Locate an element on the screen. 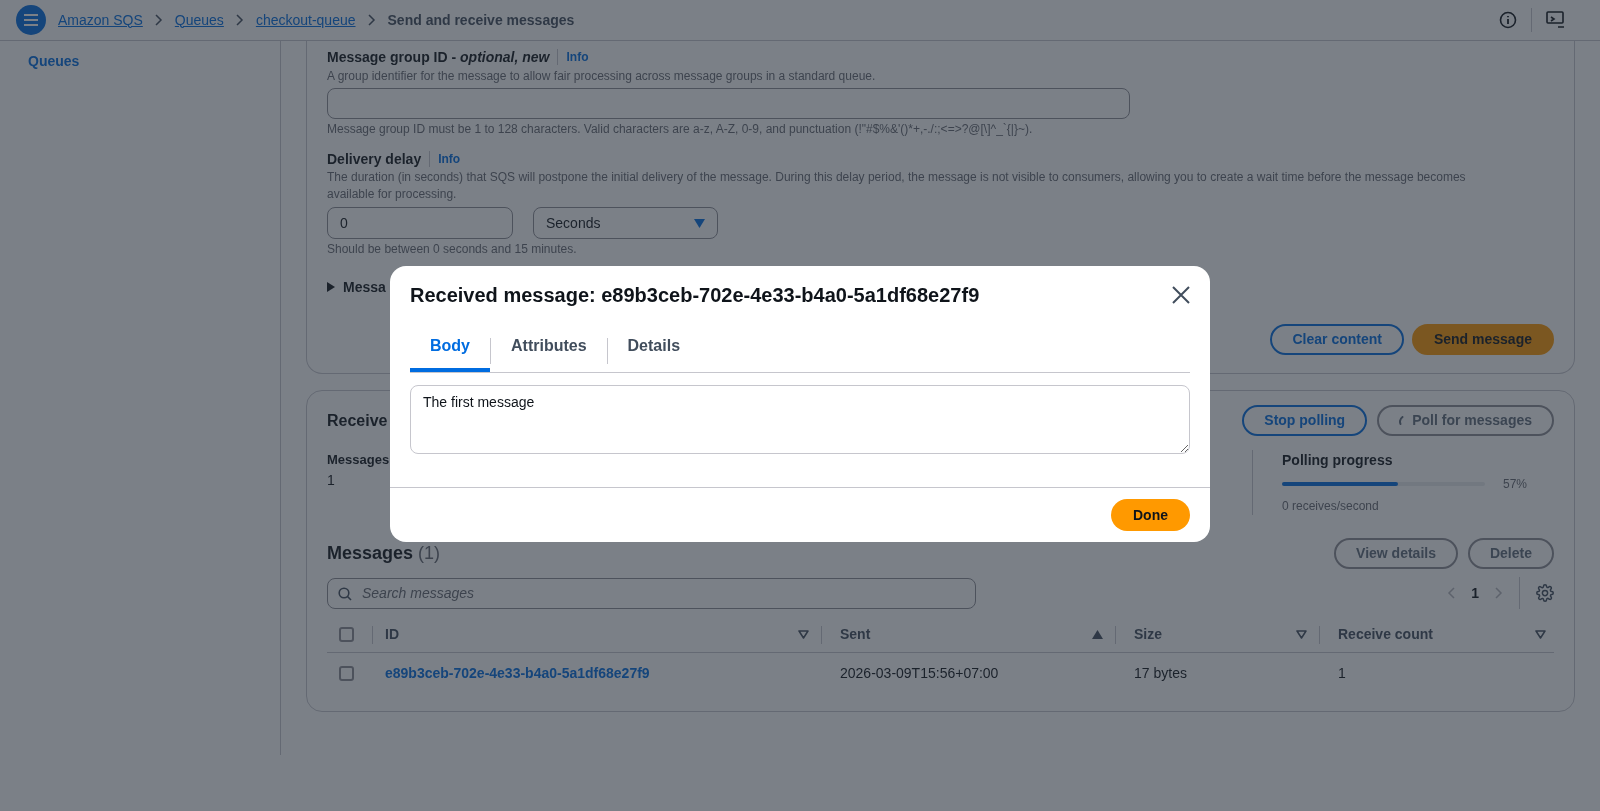  sidebar-item: Queues is located at coordinates (154, 61).